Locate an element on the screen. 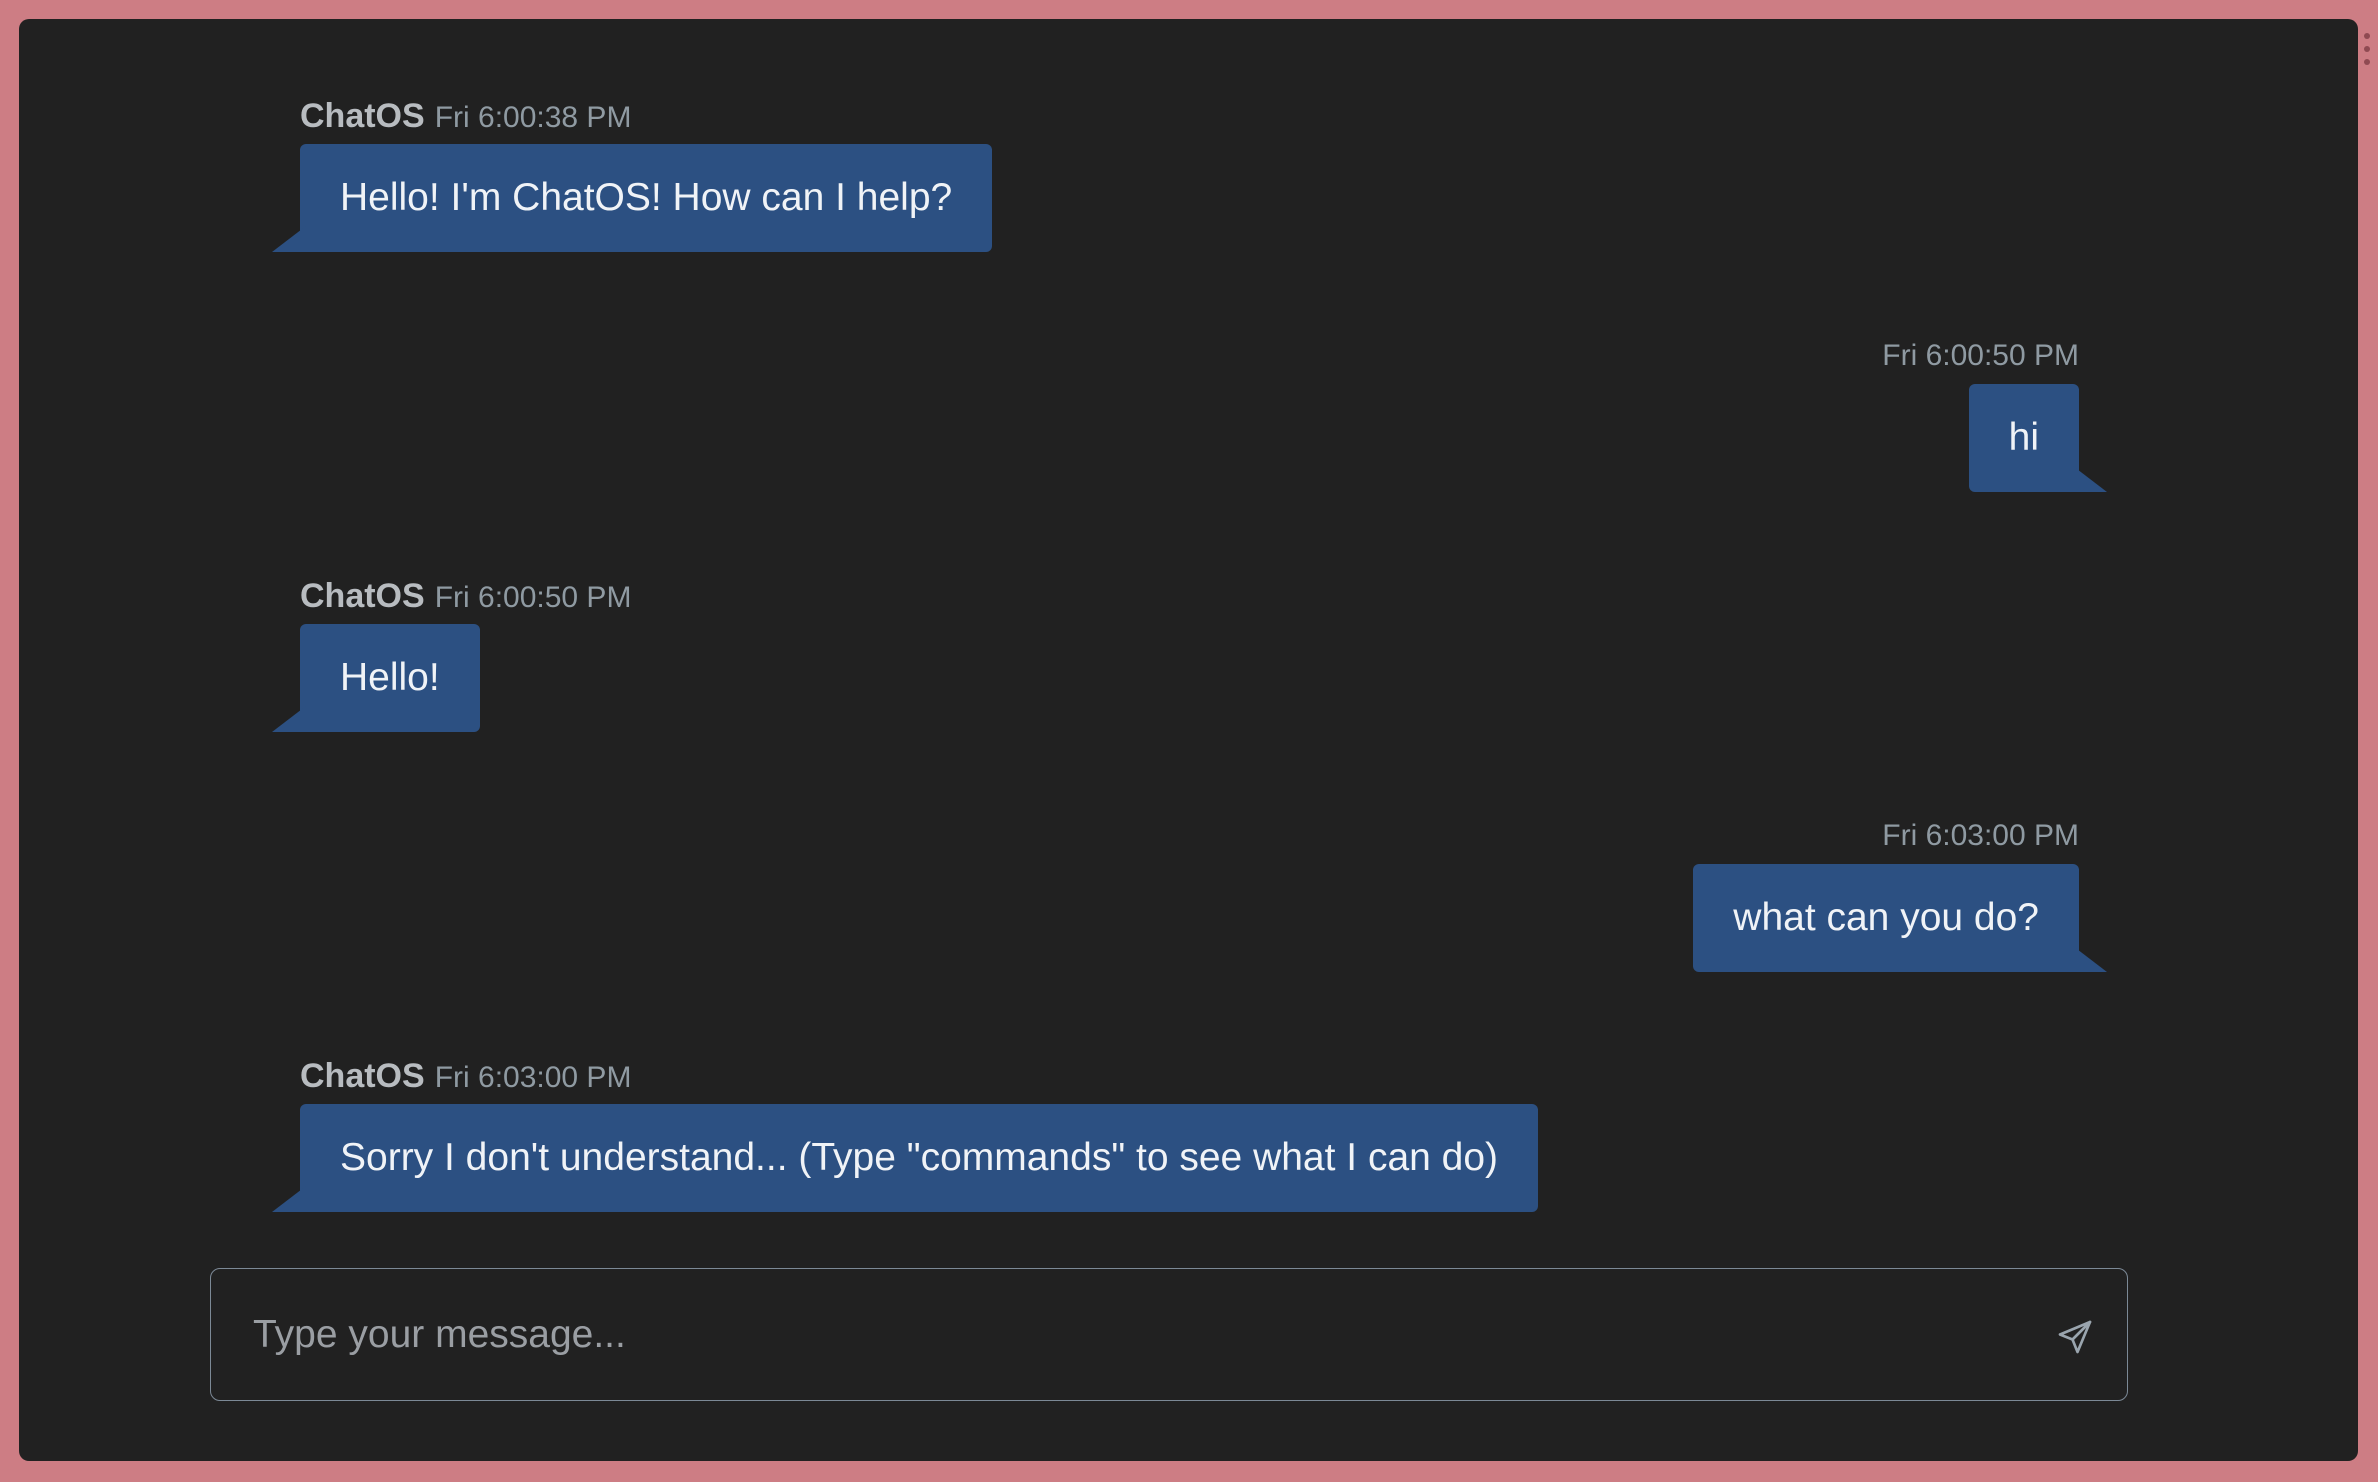 The width and height of the screenshot is (2378, 1482). send-icon is located at coordinates (2075, 1337).